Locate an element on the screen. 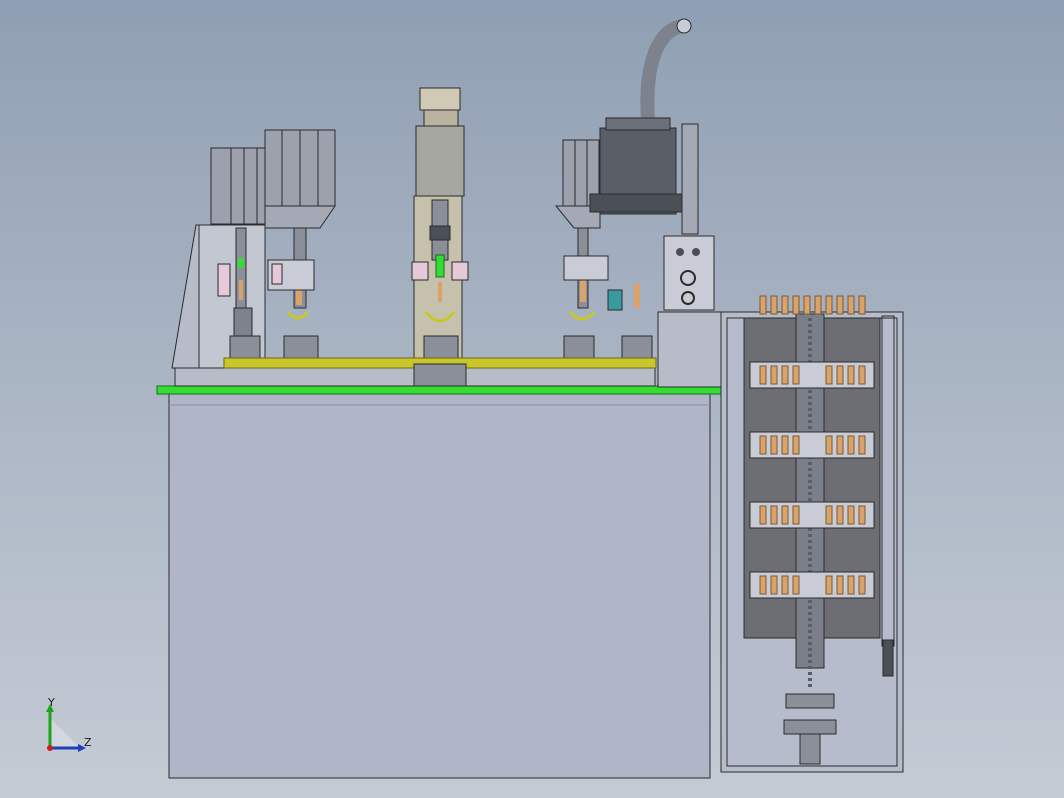 This screenshot has height=798, width=1064. servo-motor is located at coordinates (644, 126).